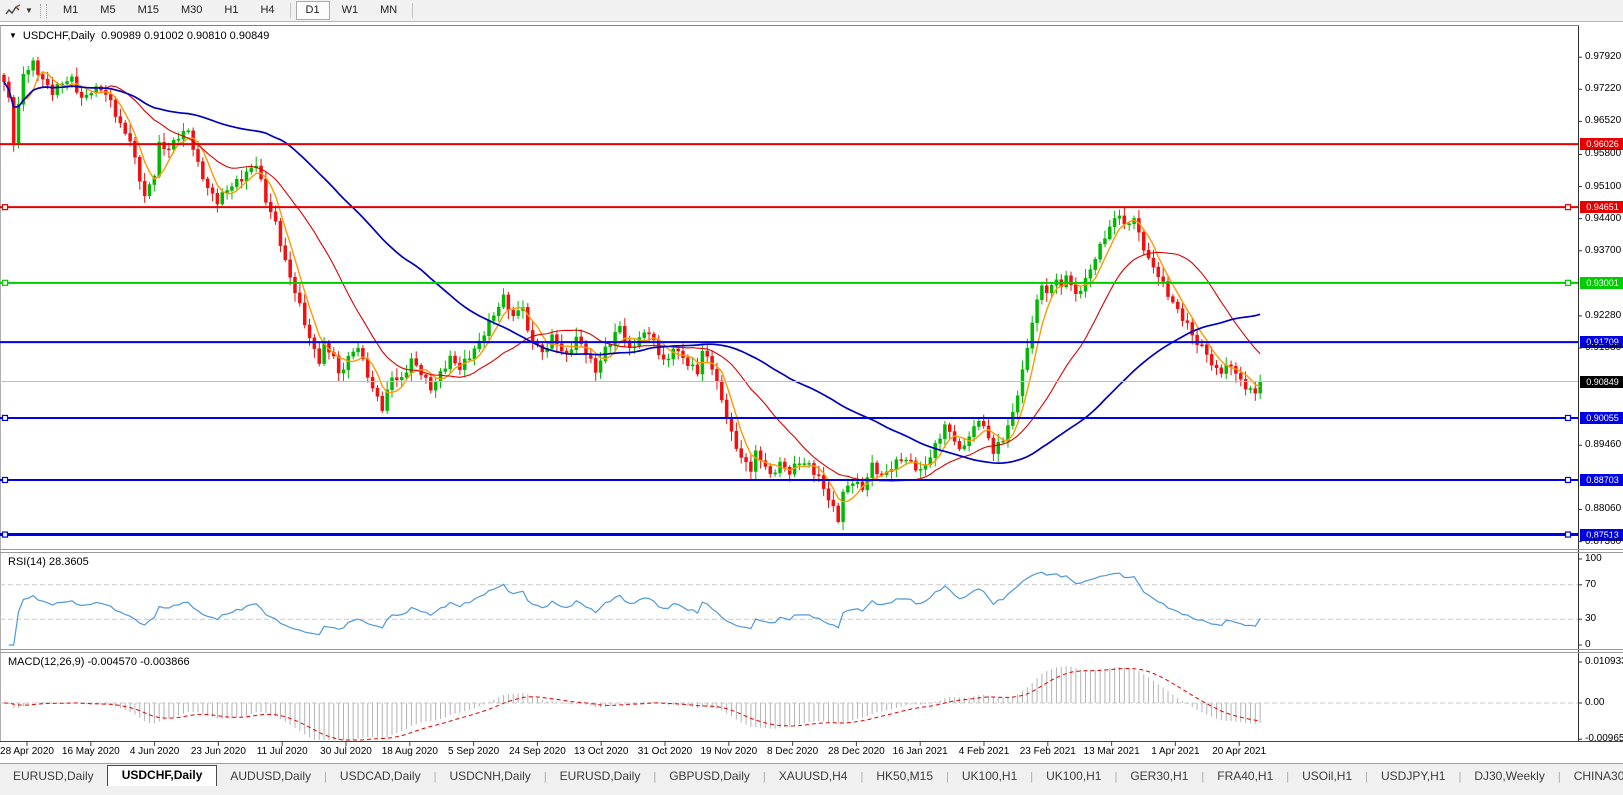  What do you see at coordinates (1245, 776) in the screenshot?
I see `tab-fra40-h1-12: FRA40,H1` at bounding box center [1245, 776].